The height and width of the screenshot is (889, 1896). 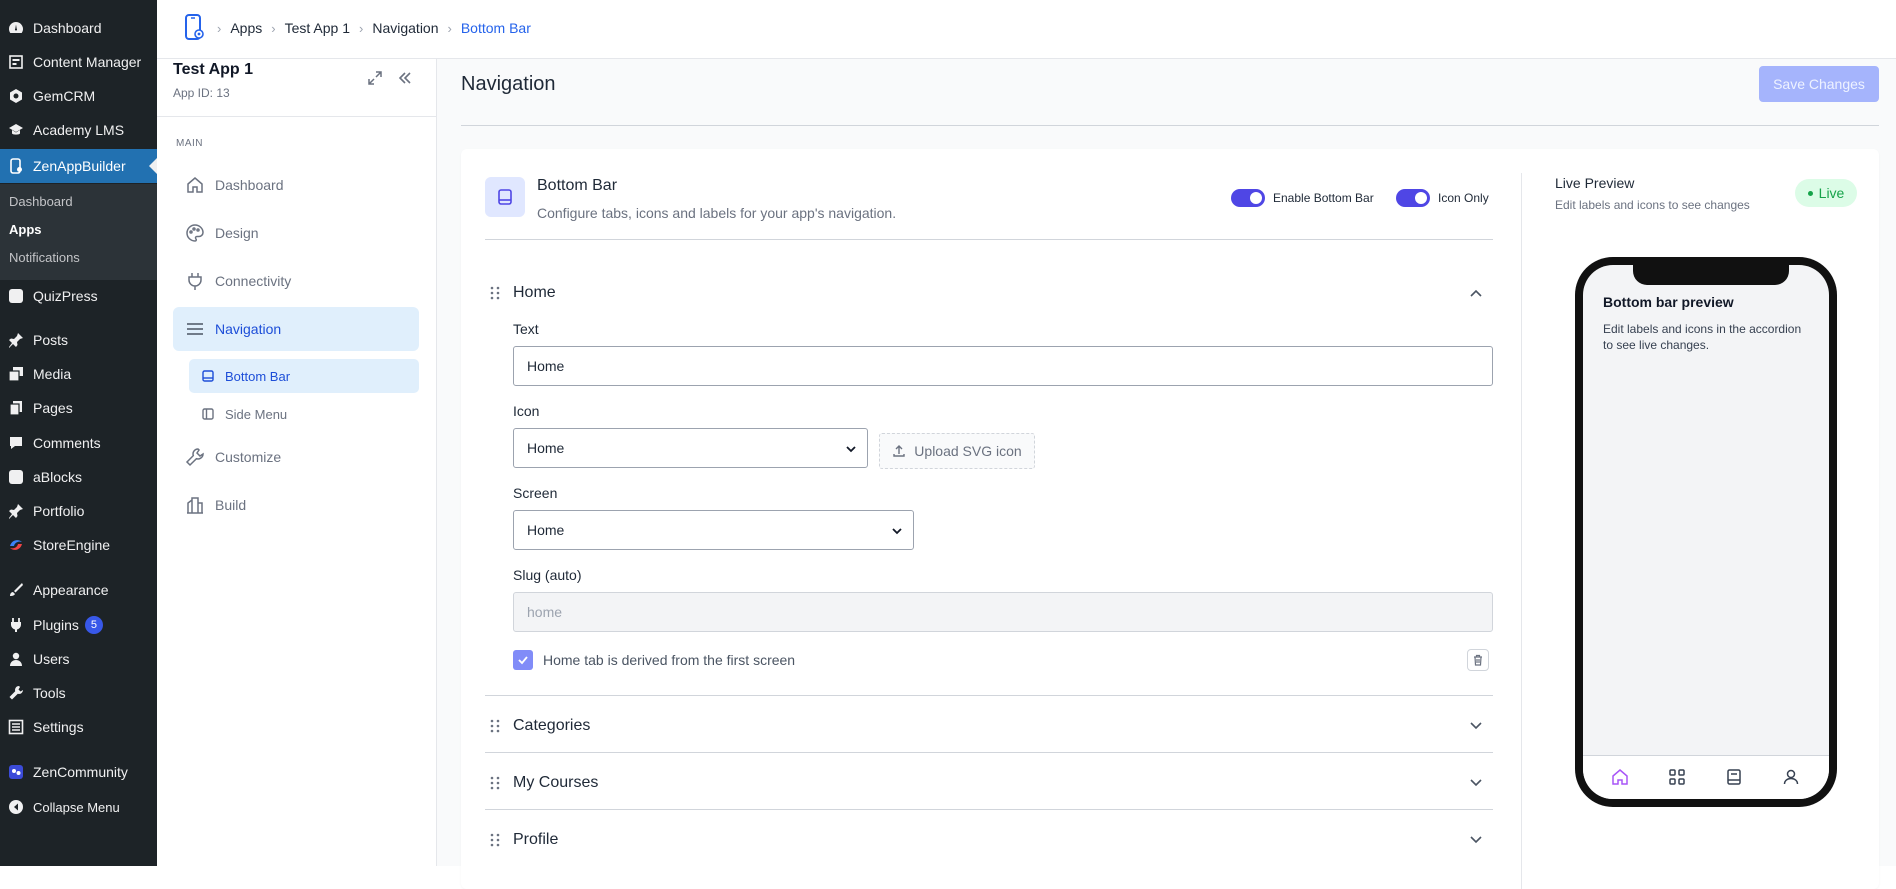 I want to click on breadcrumb-app: Test App 1, so click(x=317, y=28).